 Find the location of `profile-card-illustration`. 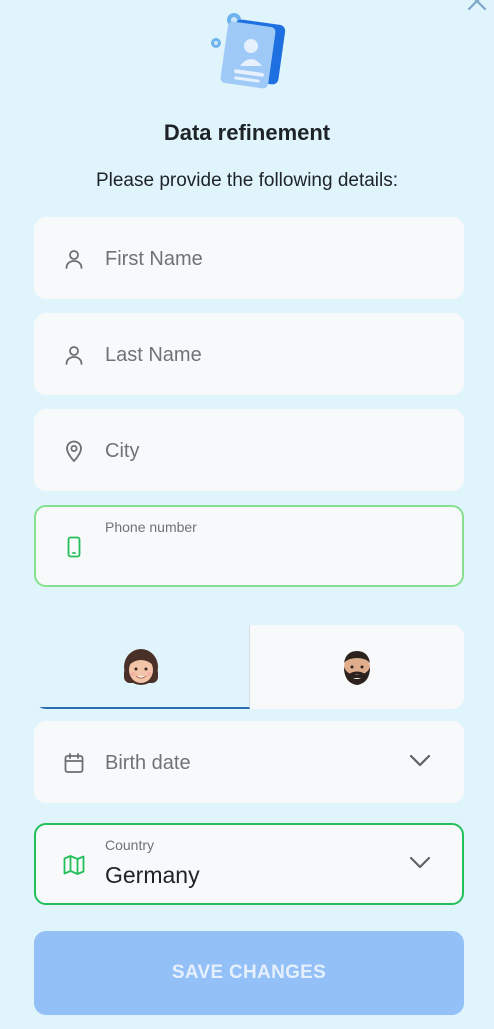

profile-card-illustration is located at coordinates (248, 51).